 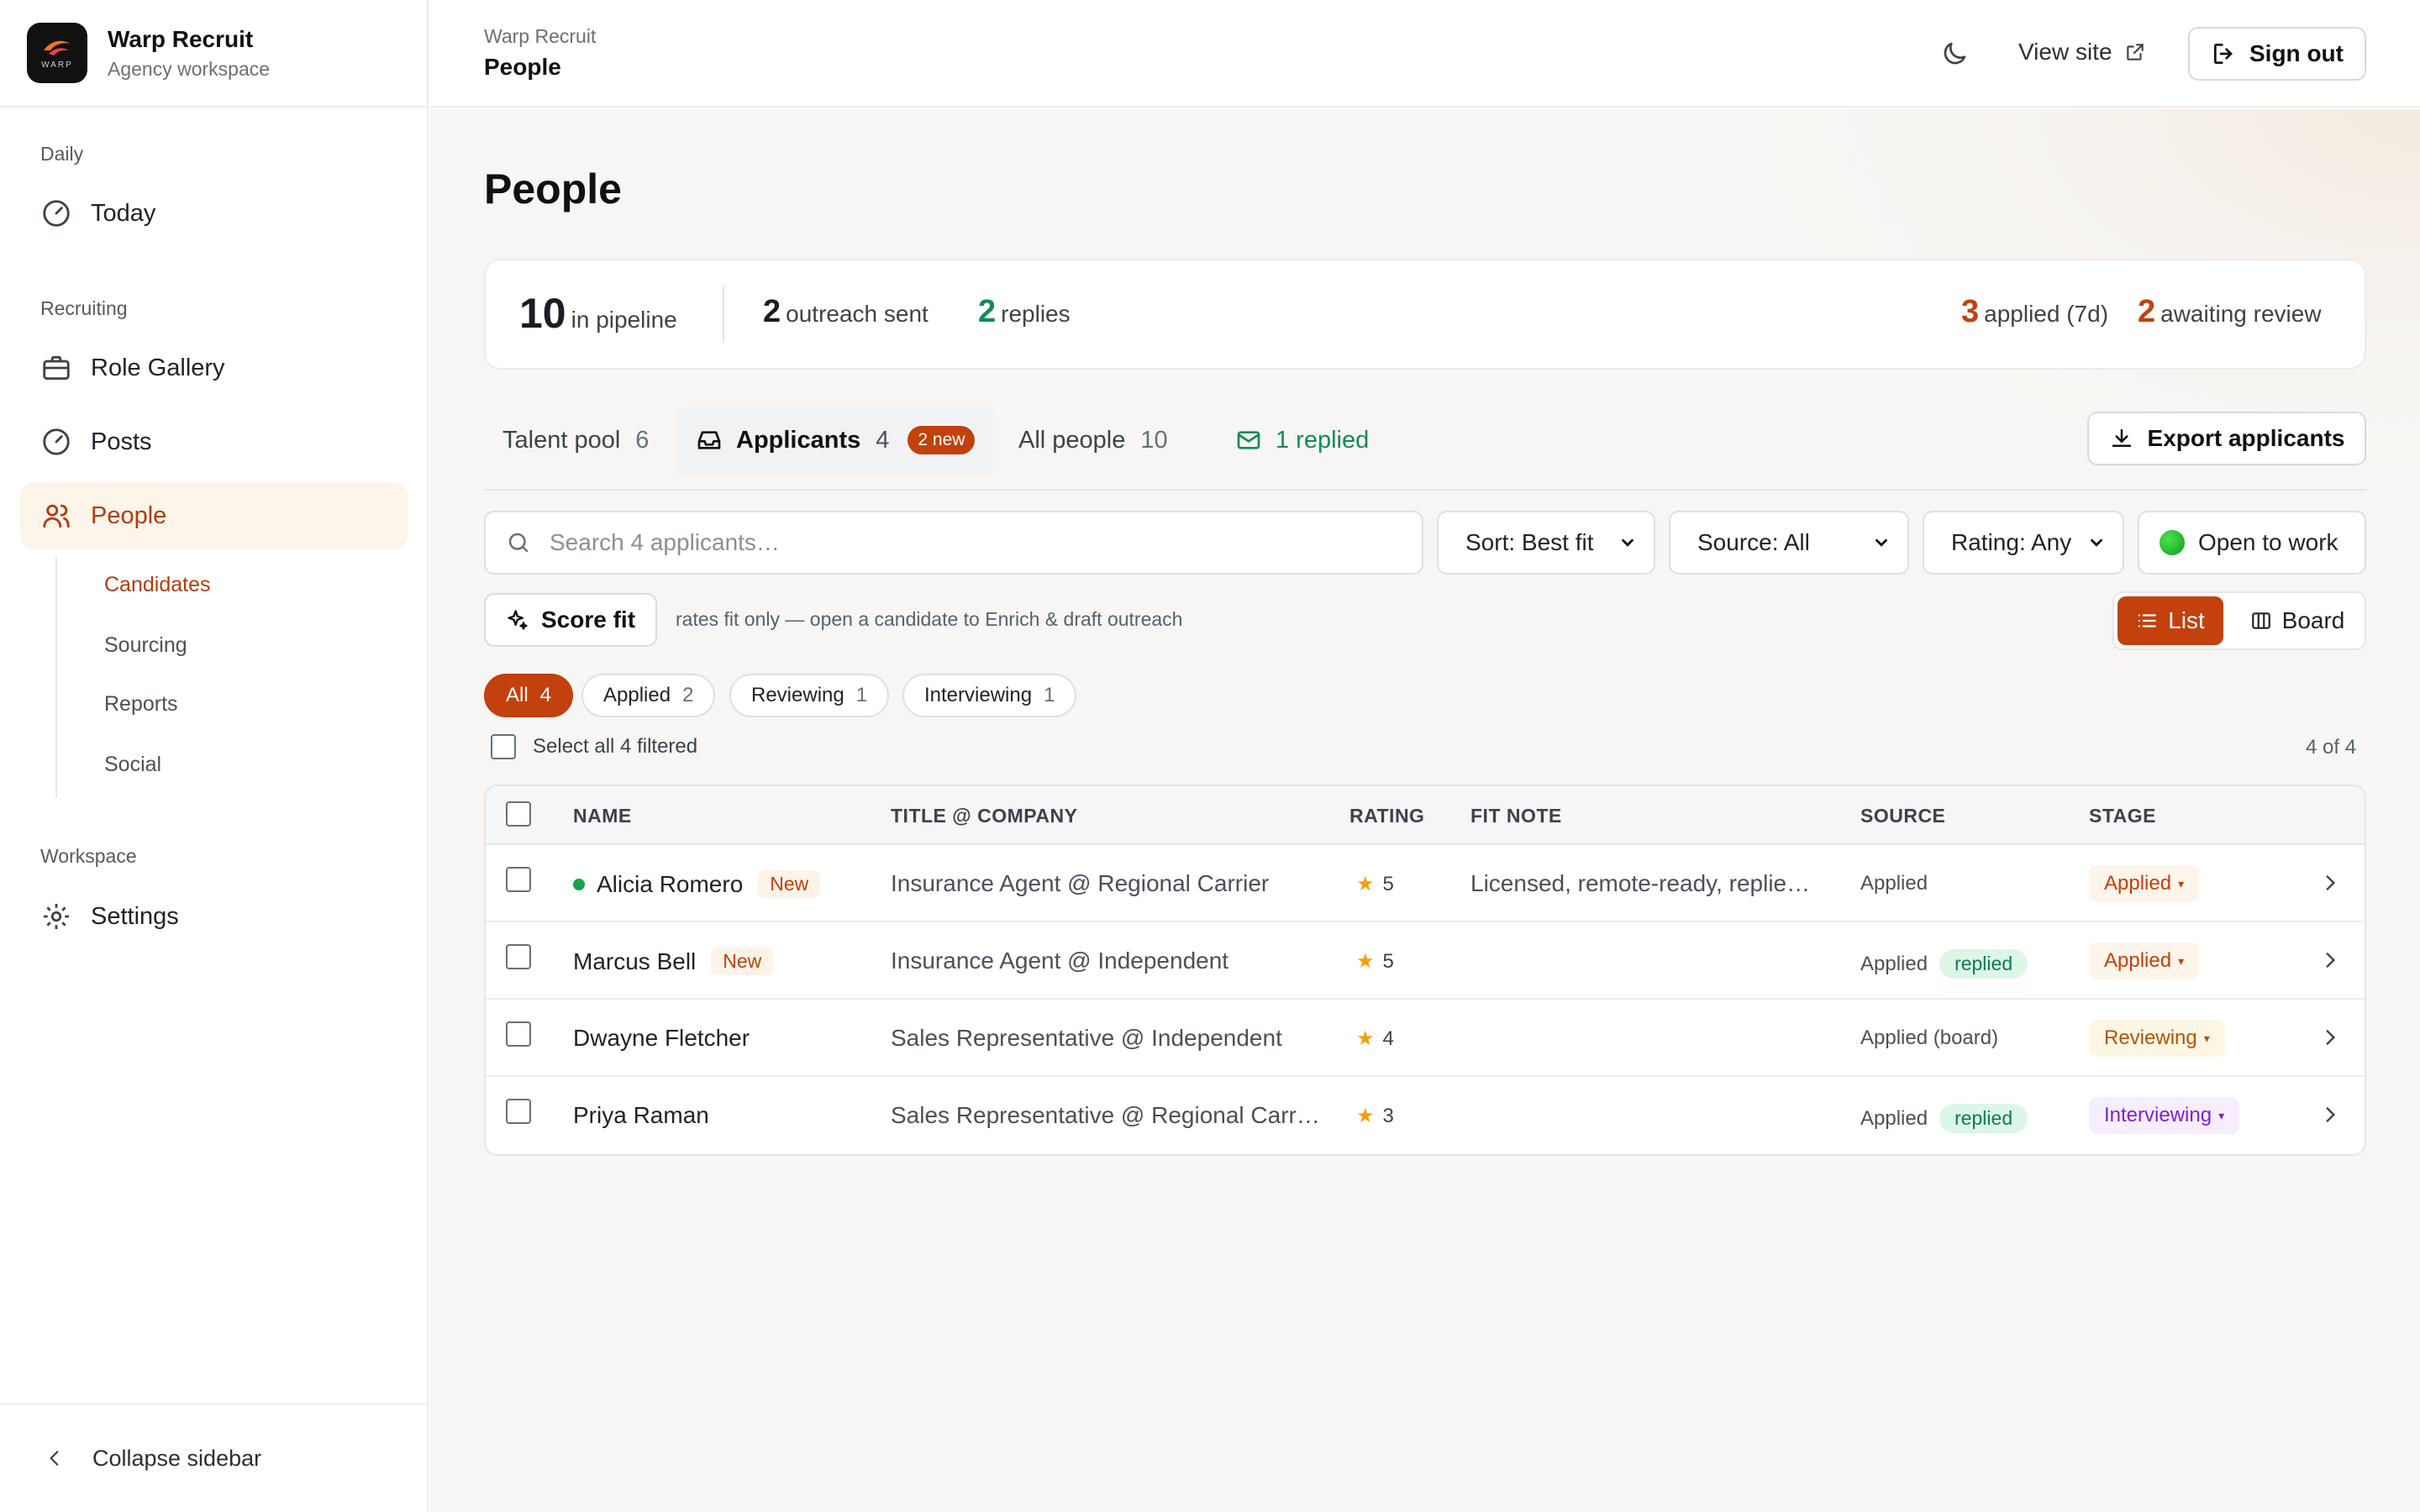 I want to click on candidate-rating: ★ 5, so click(x=1375, y=961).